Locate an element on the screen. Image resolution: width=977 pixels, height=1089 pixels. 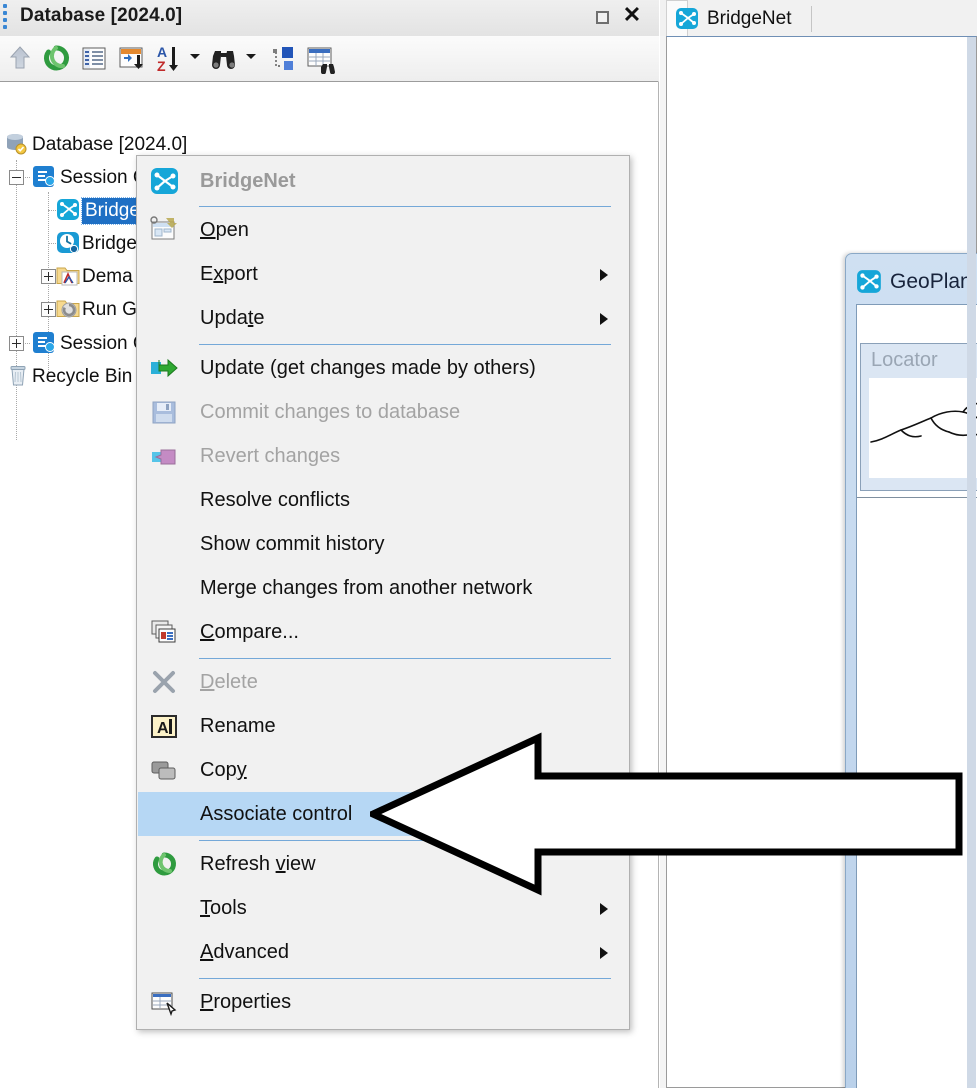
locator-panel: Locator is located at coordinates (918, 417).